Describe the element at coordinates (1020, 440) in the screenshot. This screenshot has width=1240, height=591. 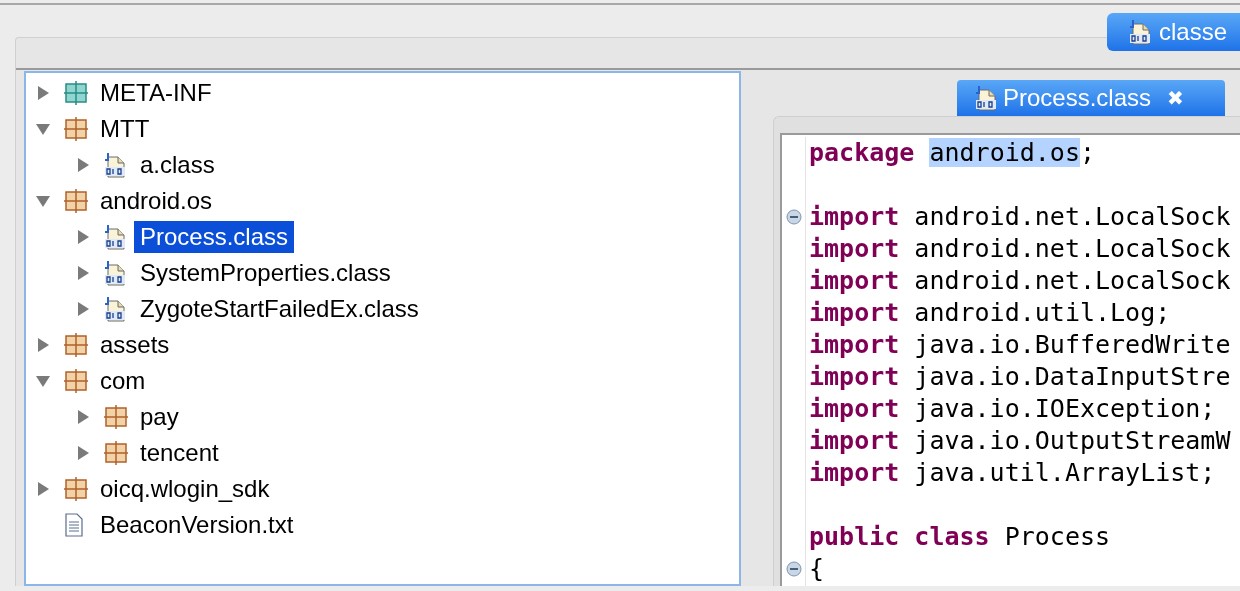
I see `code-line: import java.io.OutputStreamW` at that location.